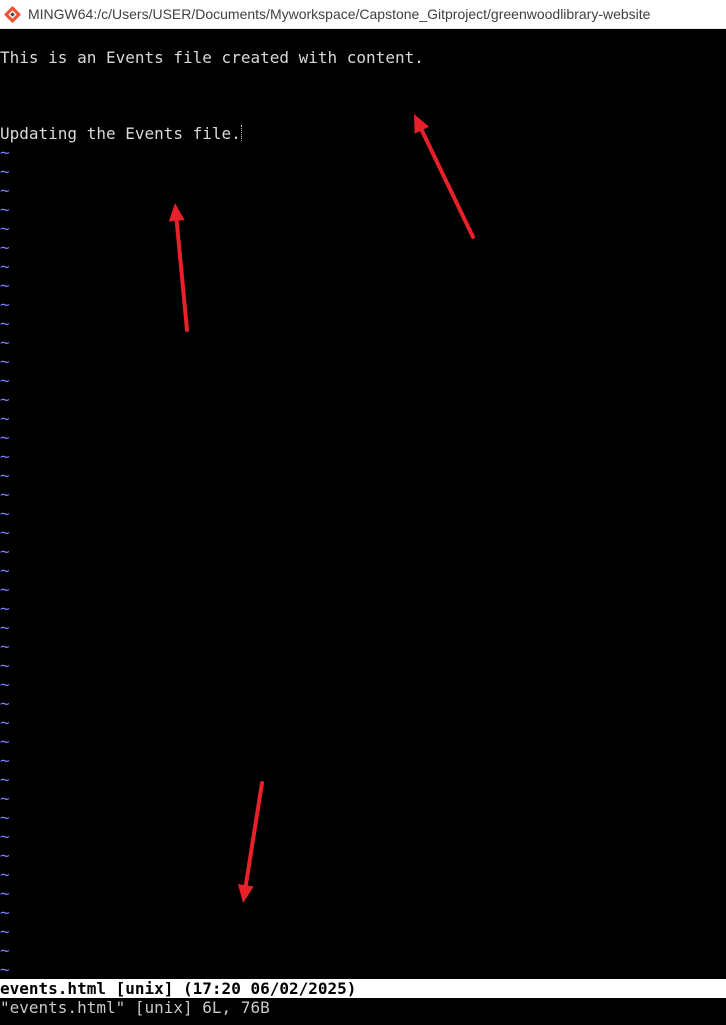 Image resolution: width=726 pixels, height=1025 pixels. I want to click on command-message-line: "events.html" [unix] 6L, 76B, so click(363, 1007).